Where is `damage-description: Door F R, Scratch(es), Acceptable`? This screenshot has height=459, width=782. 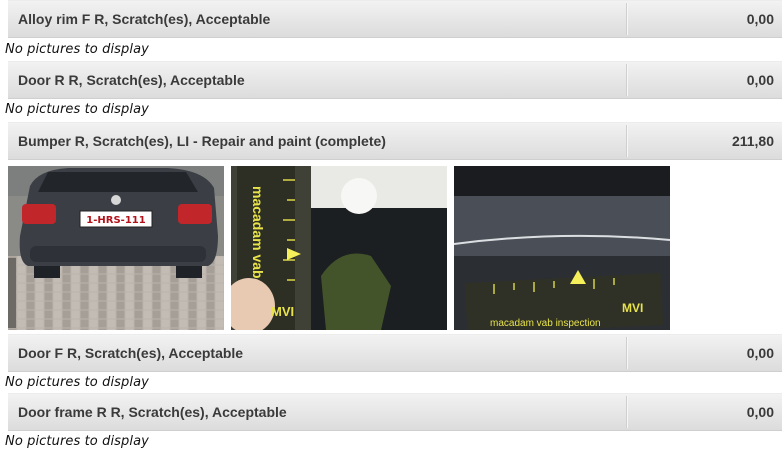 damage-description: Door F R, Scratch(es), Acceptable is located at coordinates (131, 353).